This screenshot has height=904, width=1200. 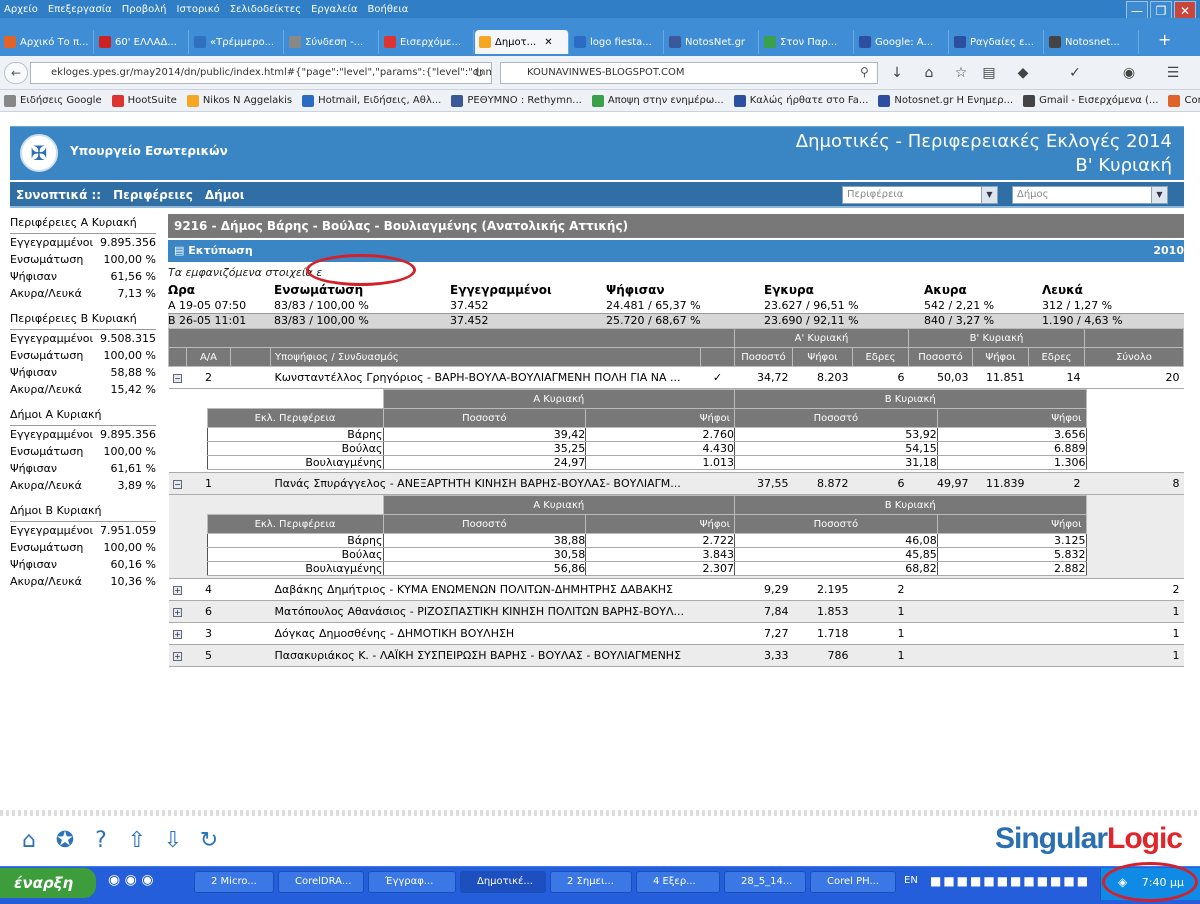 I want to click on menu-item: Βοήθεια, so click(x=388, y=9).